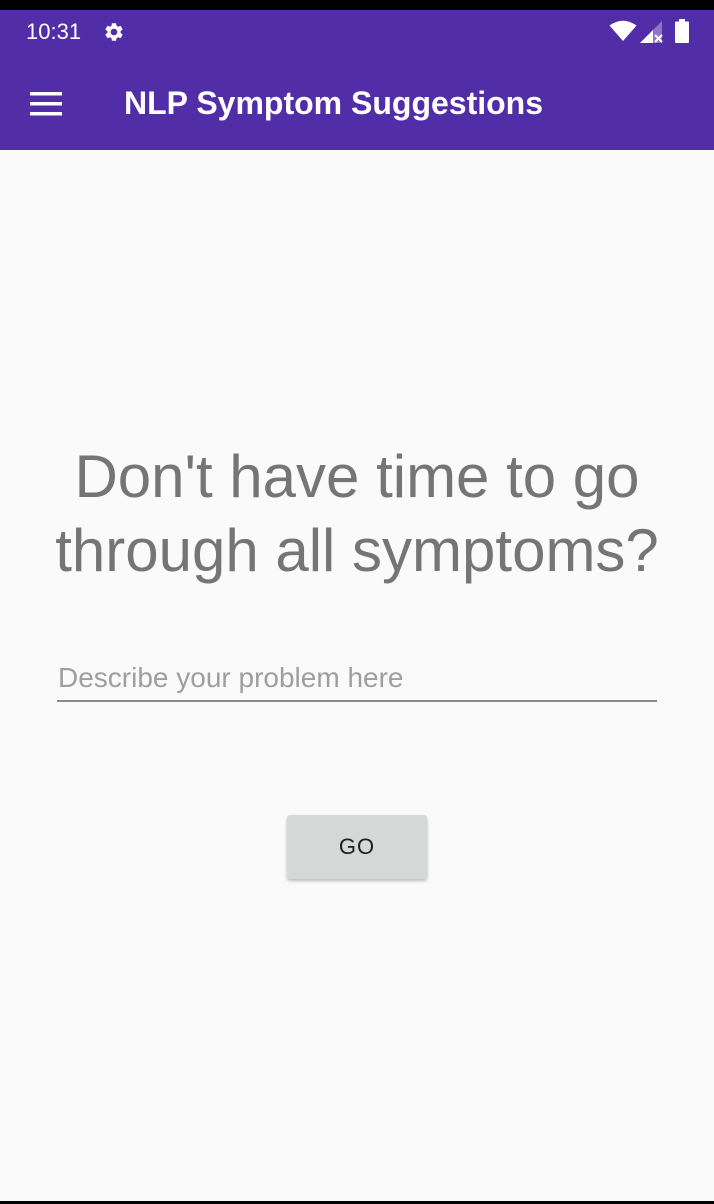 The height and width of the screenshot is (1204, 714). I want to click on top-screen-edge, so click(357, 5).